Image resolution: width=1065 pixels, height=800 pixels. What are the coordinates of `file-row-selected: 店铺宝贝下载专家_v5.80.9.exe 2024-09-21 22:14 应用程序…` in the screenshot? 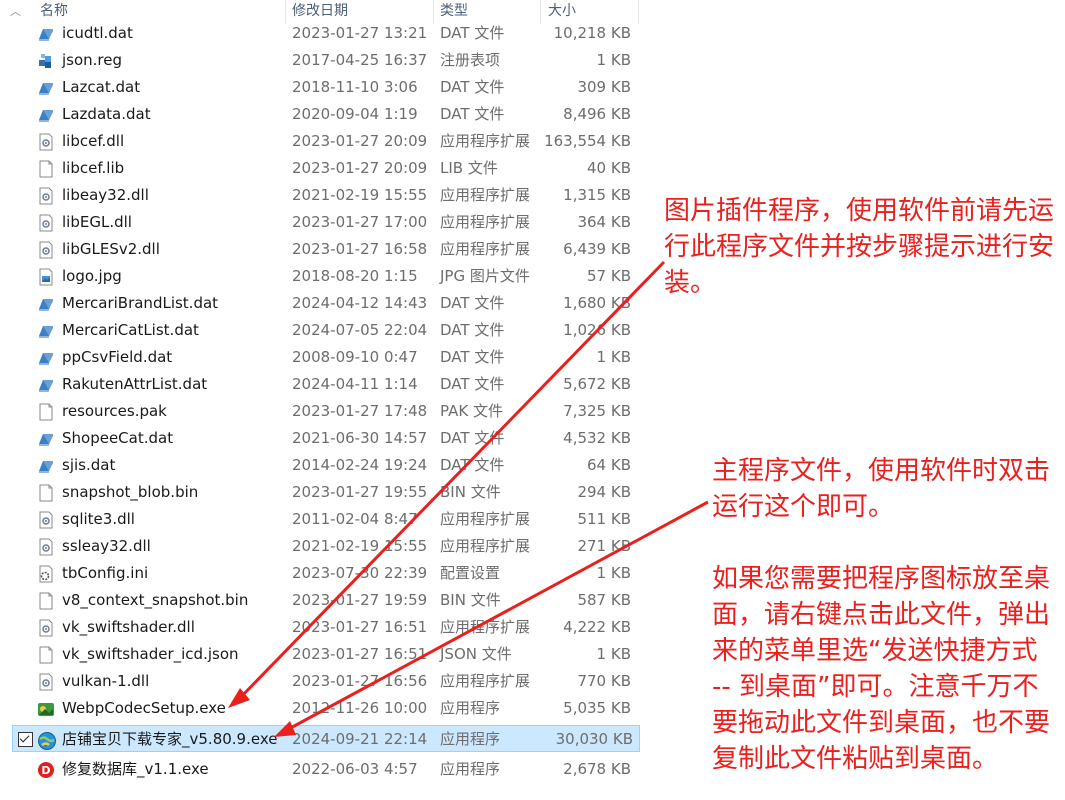 It's located at (326, 738).